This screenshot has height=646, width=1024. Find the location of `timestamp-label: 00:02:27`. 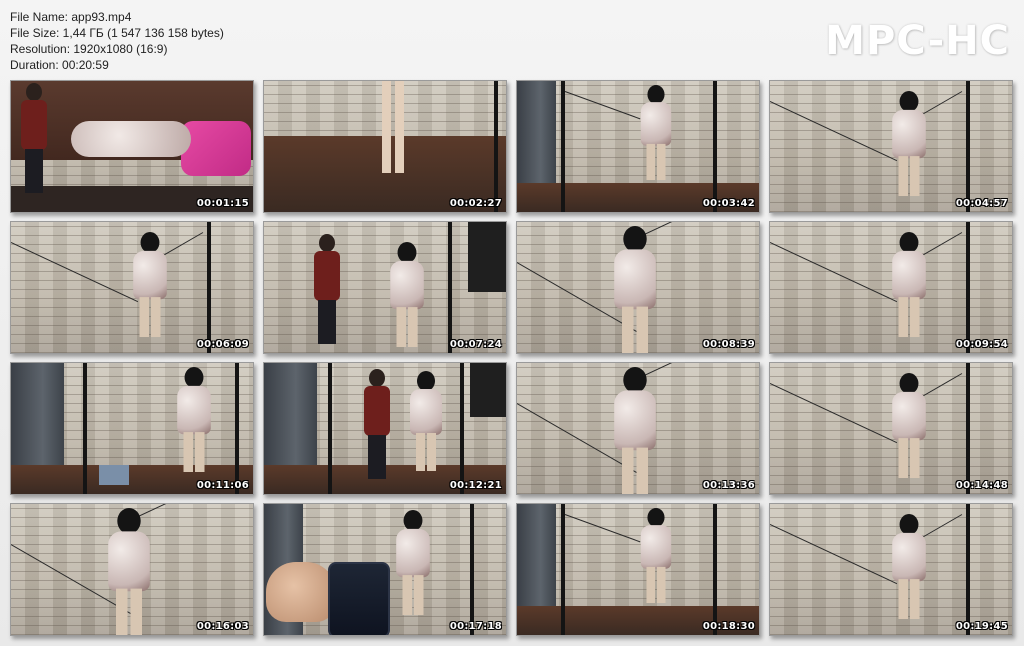

timestamp-label: 00:02:27 is located at coordinates (475, 203).